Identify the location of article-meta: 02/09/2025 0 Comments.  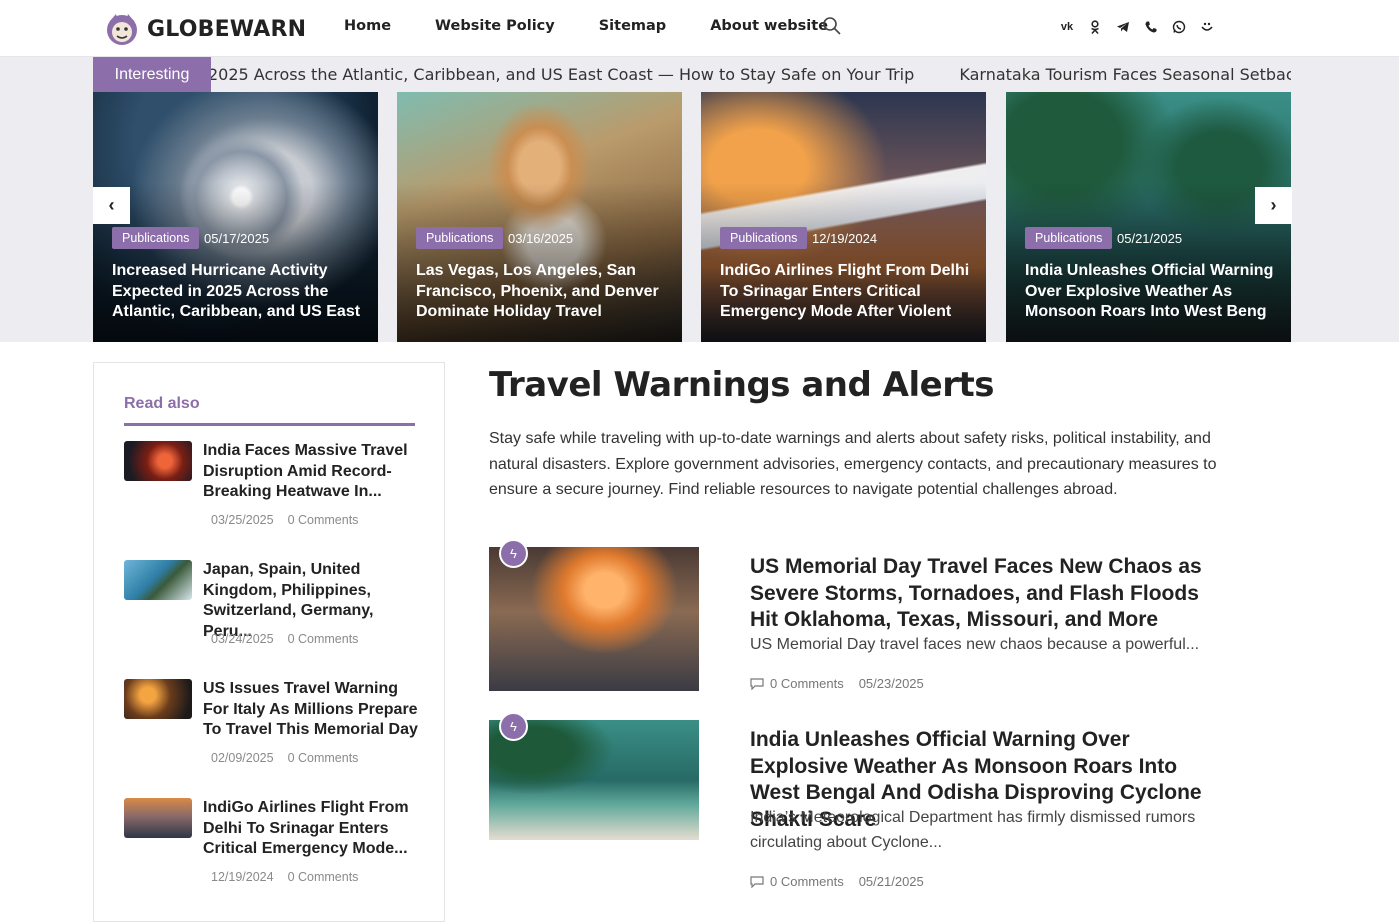
(291, 758).